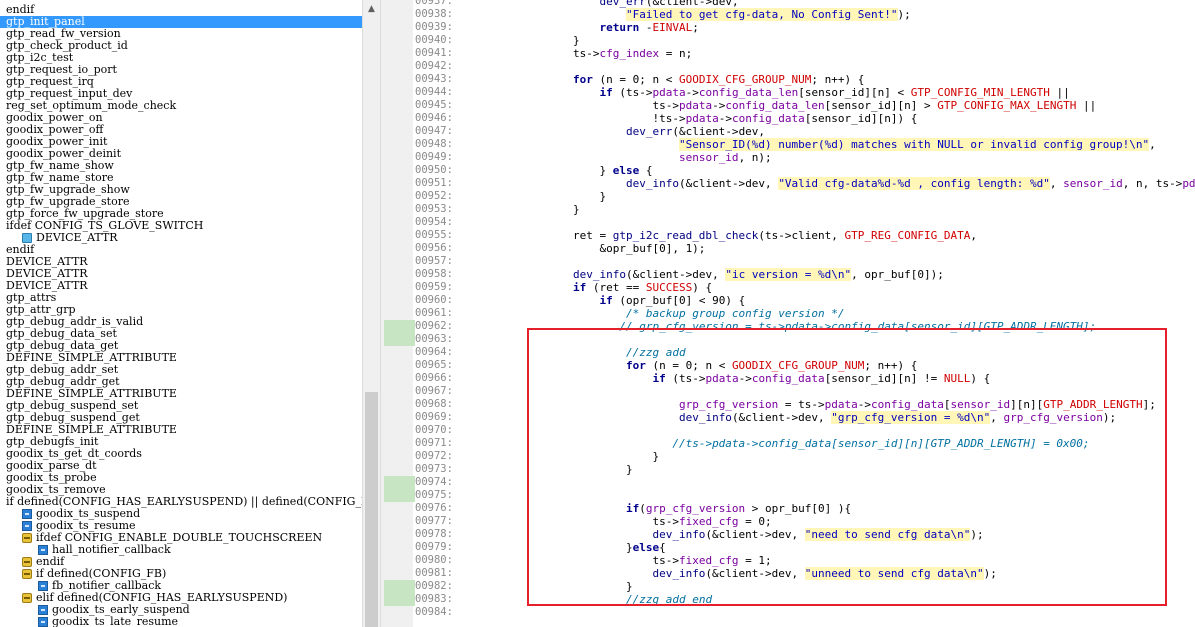 This screenshot has width=1195, height=627. I want to click on code-line: 00957:, so click(788, 261).